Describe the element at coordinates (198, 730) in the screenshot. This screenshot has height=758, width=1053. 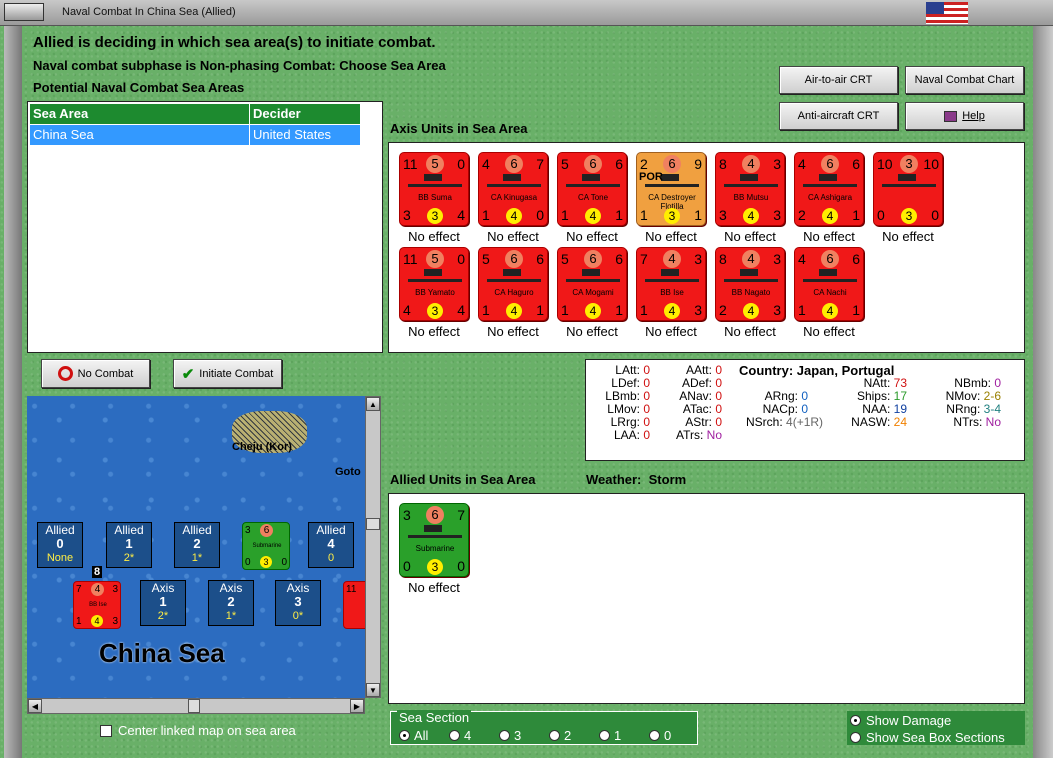
I see `center-map-option: Center linked map on sea area` at that location.